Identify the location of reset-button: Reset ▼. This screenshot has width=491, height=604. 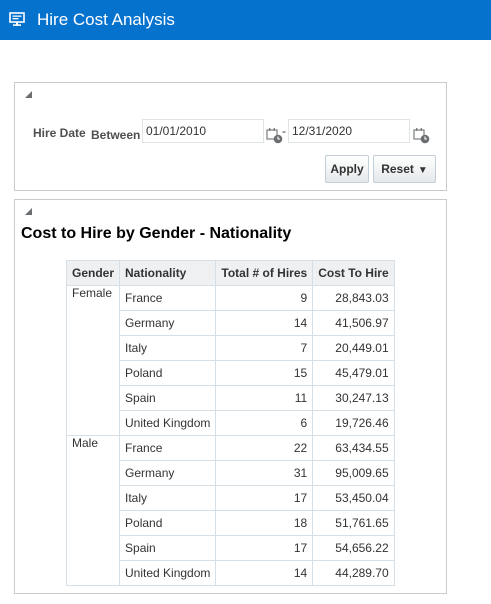
(404, 169).